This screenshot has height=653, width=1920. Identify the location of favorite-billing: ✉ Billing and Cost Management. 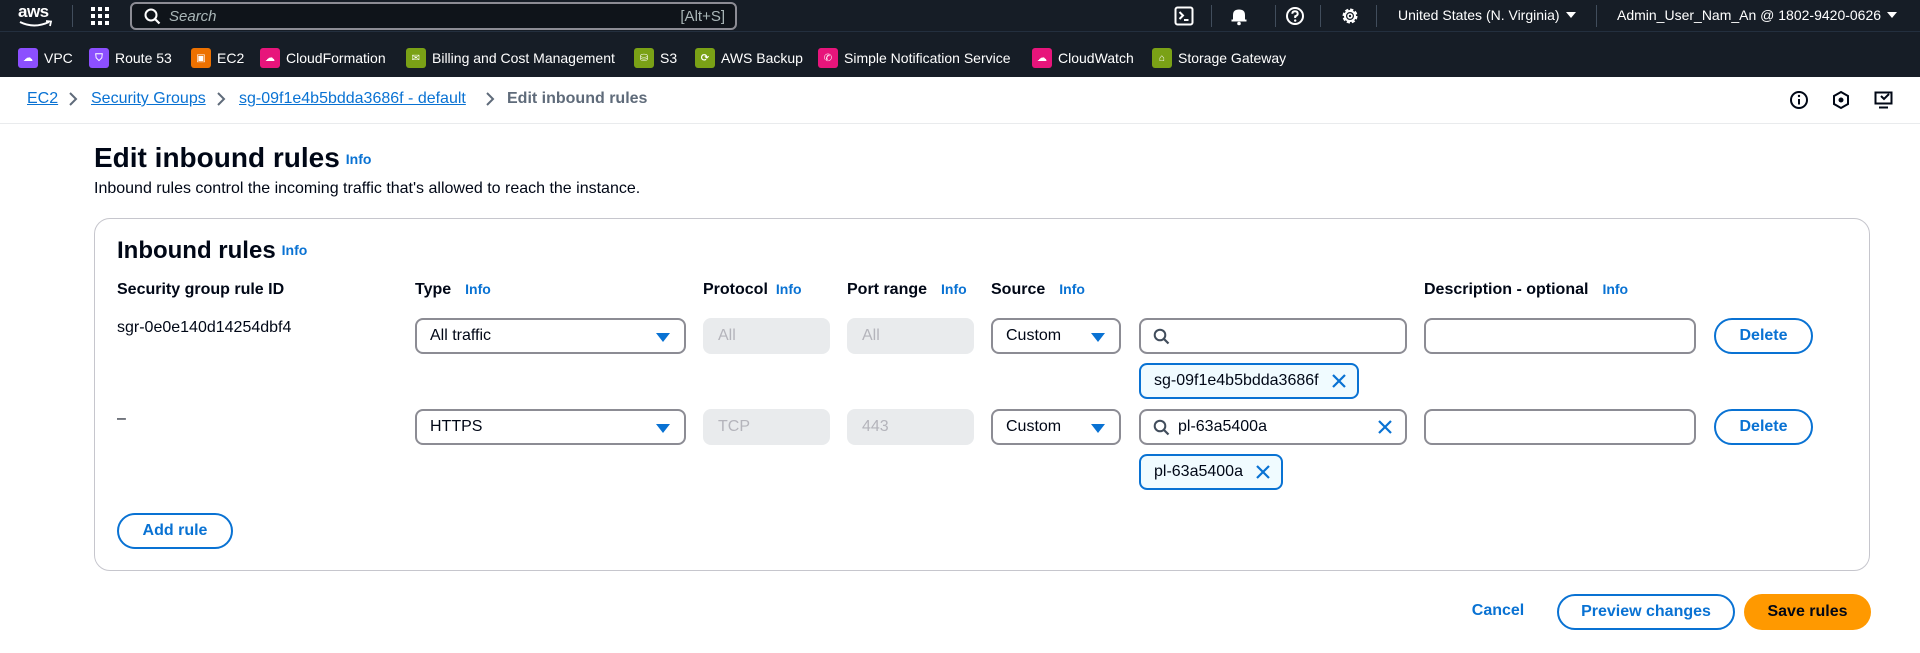
(510, 58).